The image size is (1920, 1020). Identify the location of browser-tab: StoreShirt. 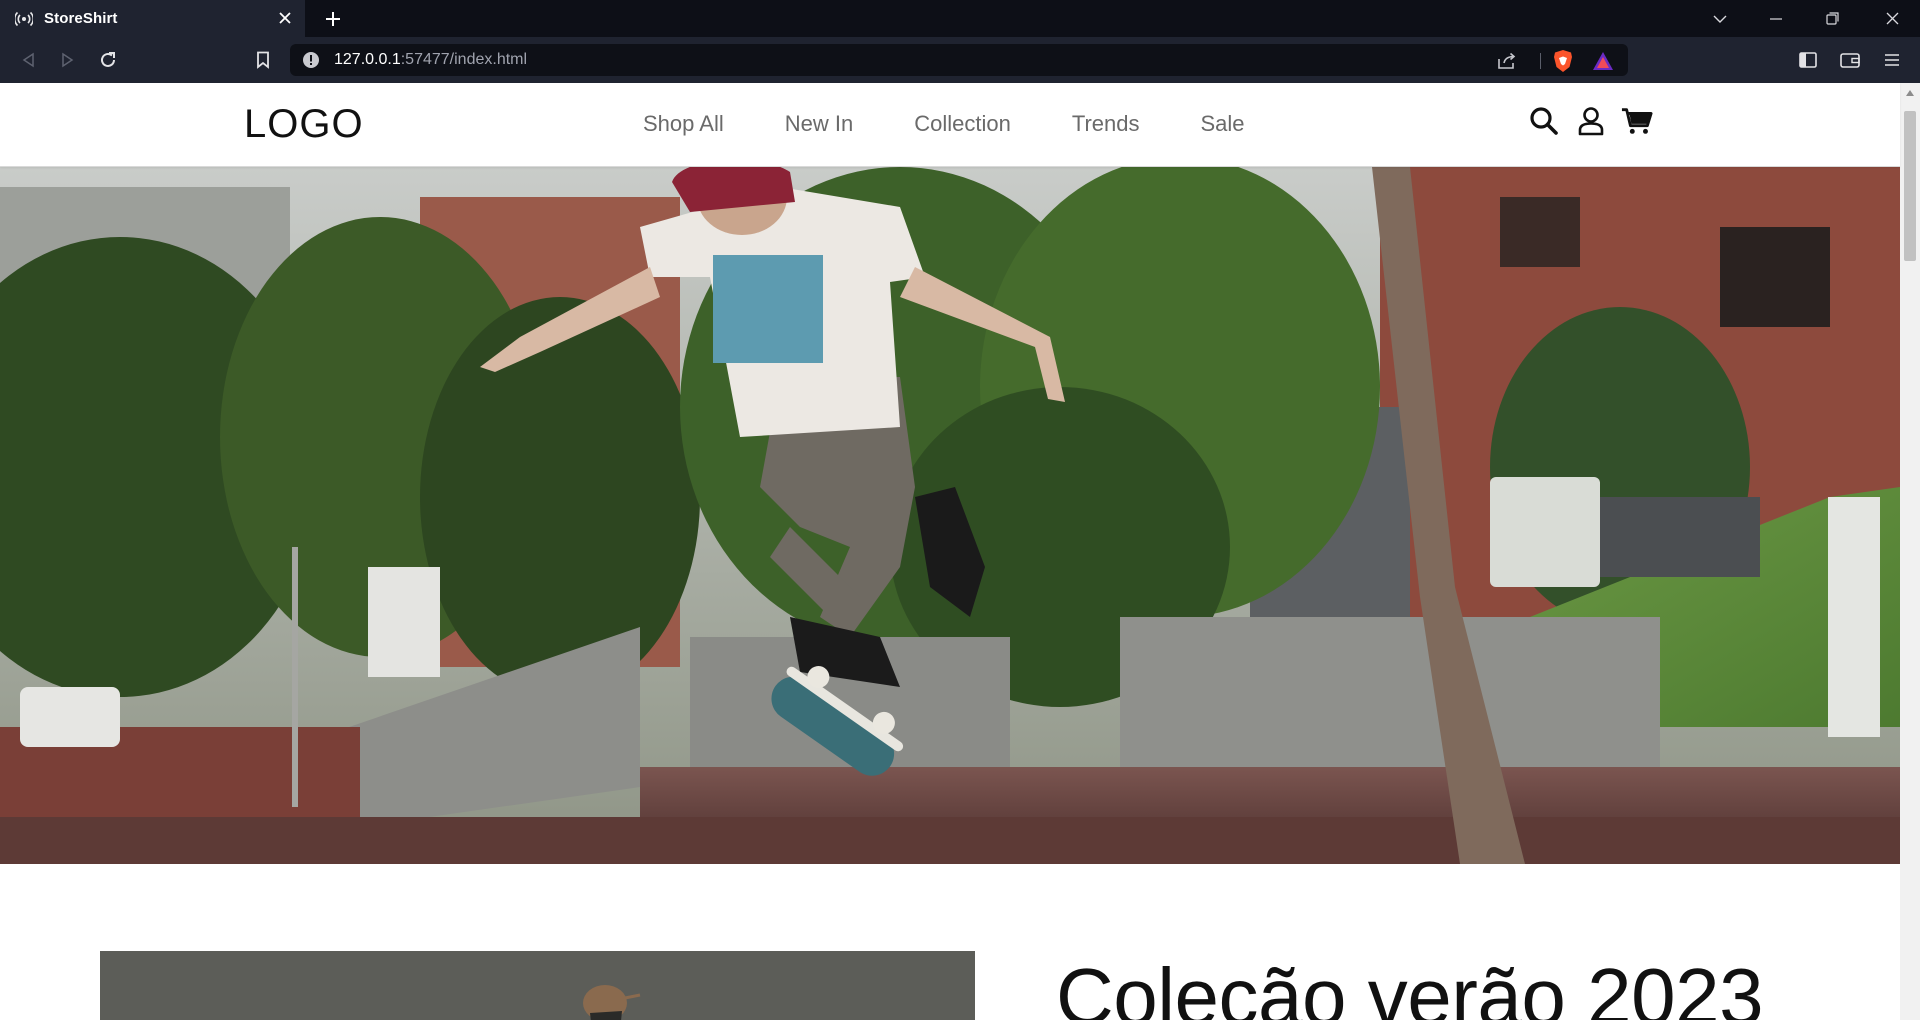
(152, 18).